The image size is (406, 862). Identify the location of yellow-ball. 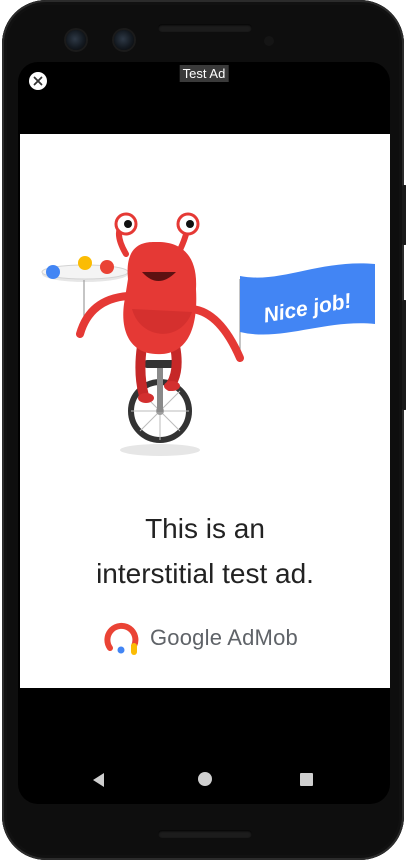
(85, 263).